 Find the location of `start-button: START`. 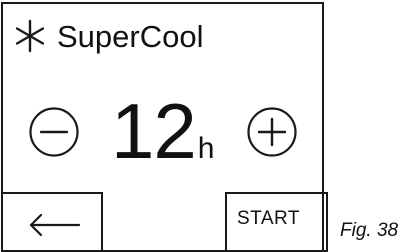

start-button: START is located at coordinates (276, 222).